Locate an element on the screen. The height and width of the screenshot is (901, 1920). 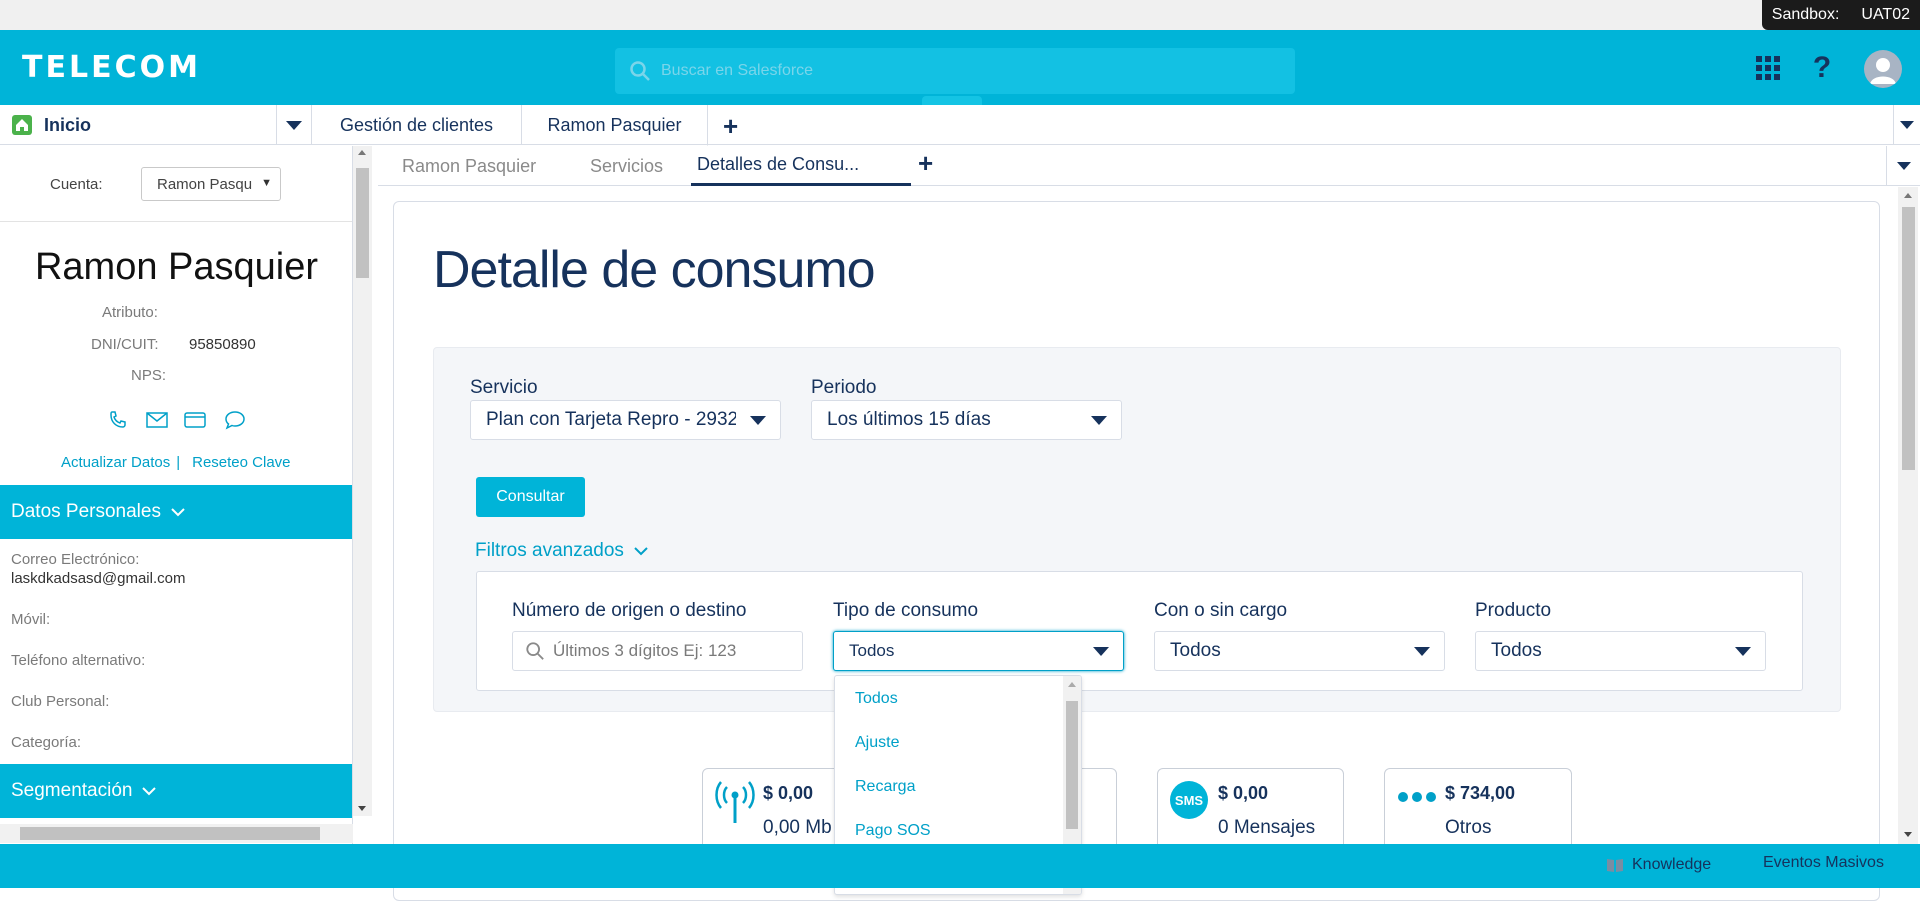
cuenta-caret-icon: ▼ is located at coordinates (266, 183).